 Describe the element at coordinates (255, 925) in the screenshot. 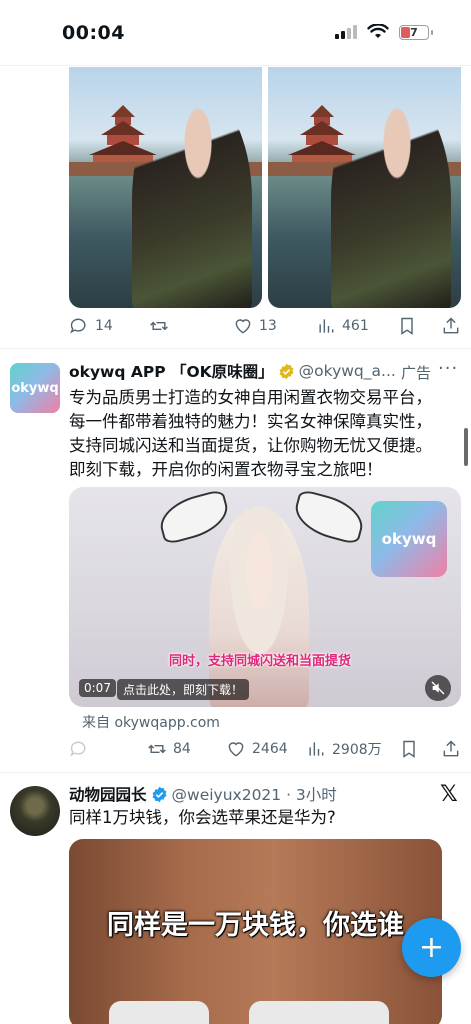

I see `image-caption: 同样是一万块钱，你选谁` at that location.